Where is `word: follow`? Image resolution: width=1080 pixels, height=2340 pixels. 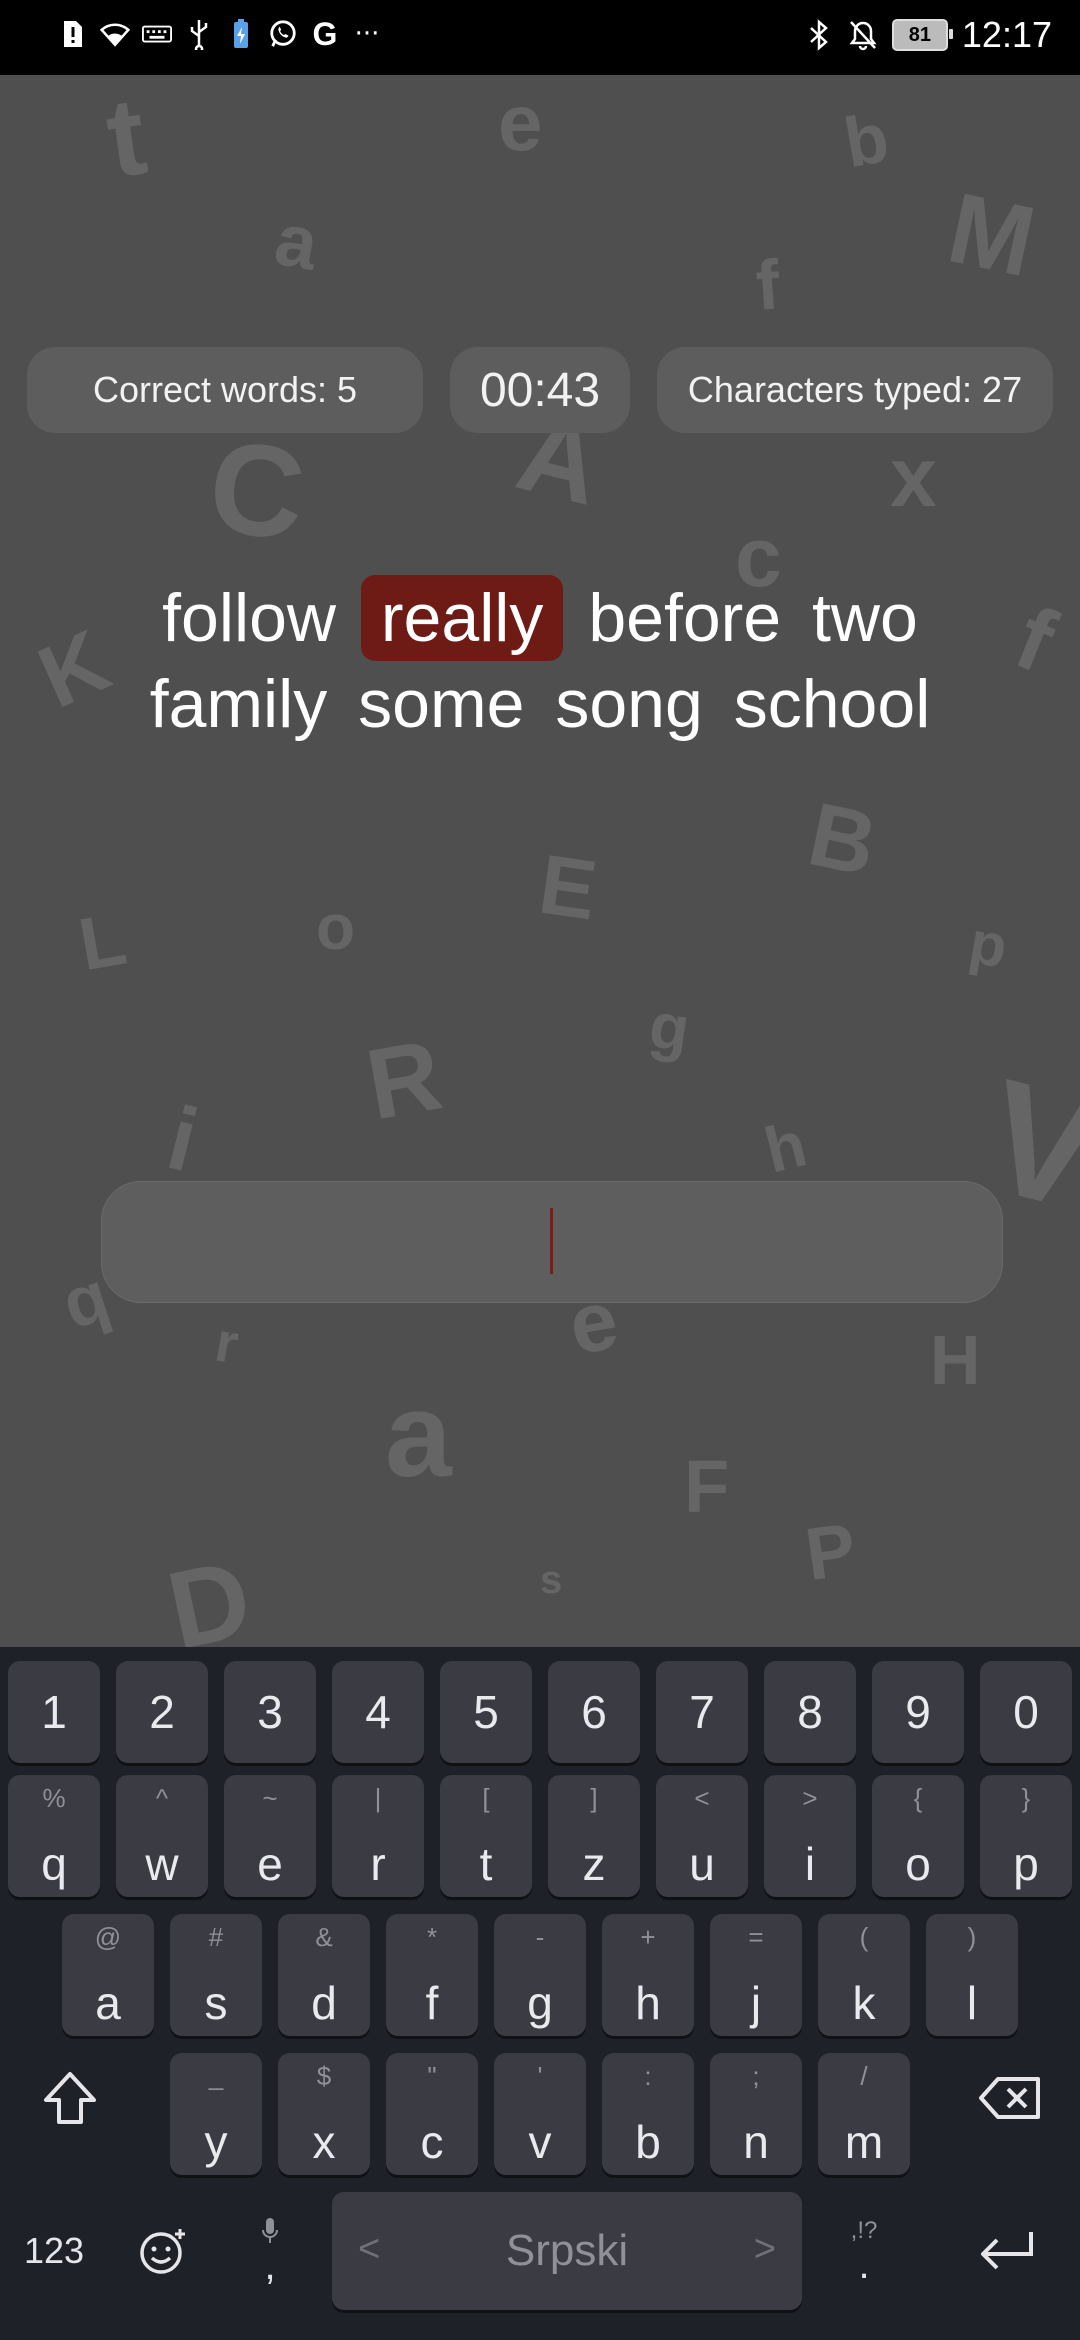 word: follow is located at coordinates (249, 618).